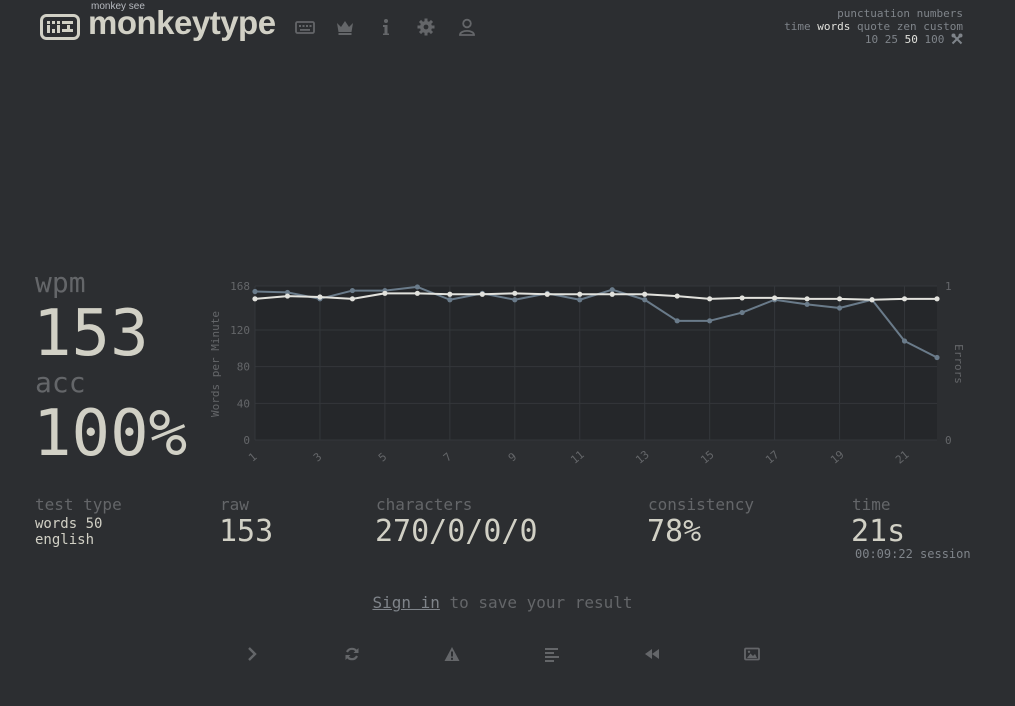 The width and height of the screenshot is (1015, 706). What do you see at coordinates (405, 602) in the screenshot?
I see `signin-link: Sign in` at bounding box center [405, 602].